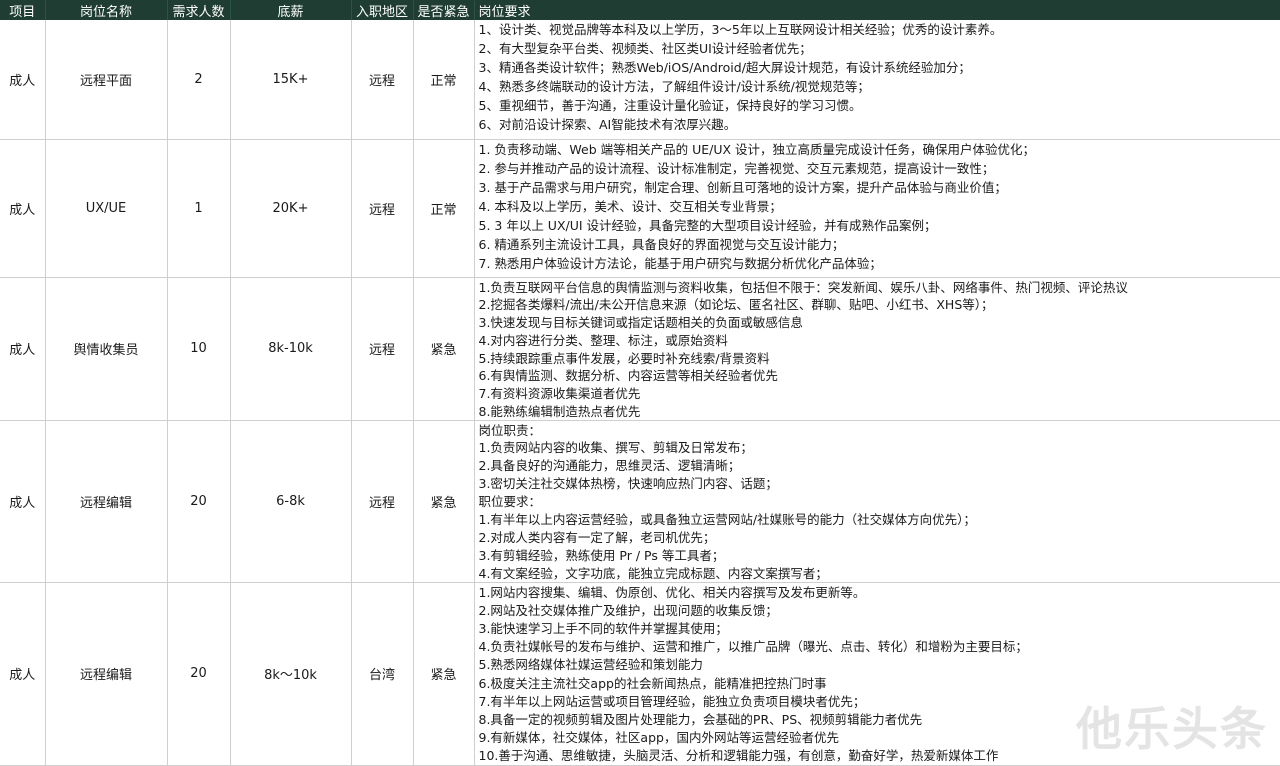 Image resolution: width=1280 pixels, height=766 pixels. What do you see at coordinates (559, 411) in the screenshot?
I see `requirement-line: 8.能熟练编辑制造热点者优先` at bounding box center [559, 411].